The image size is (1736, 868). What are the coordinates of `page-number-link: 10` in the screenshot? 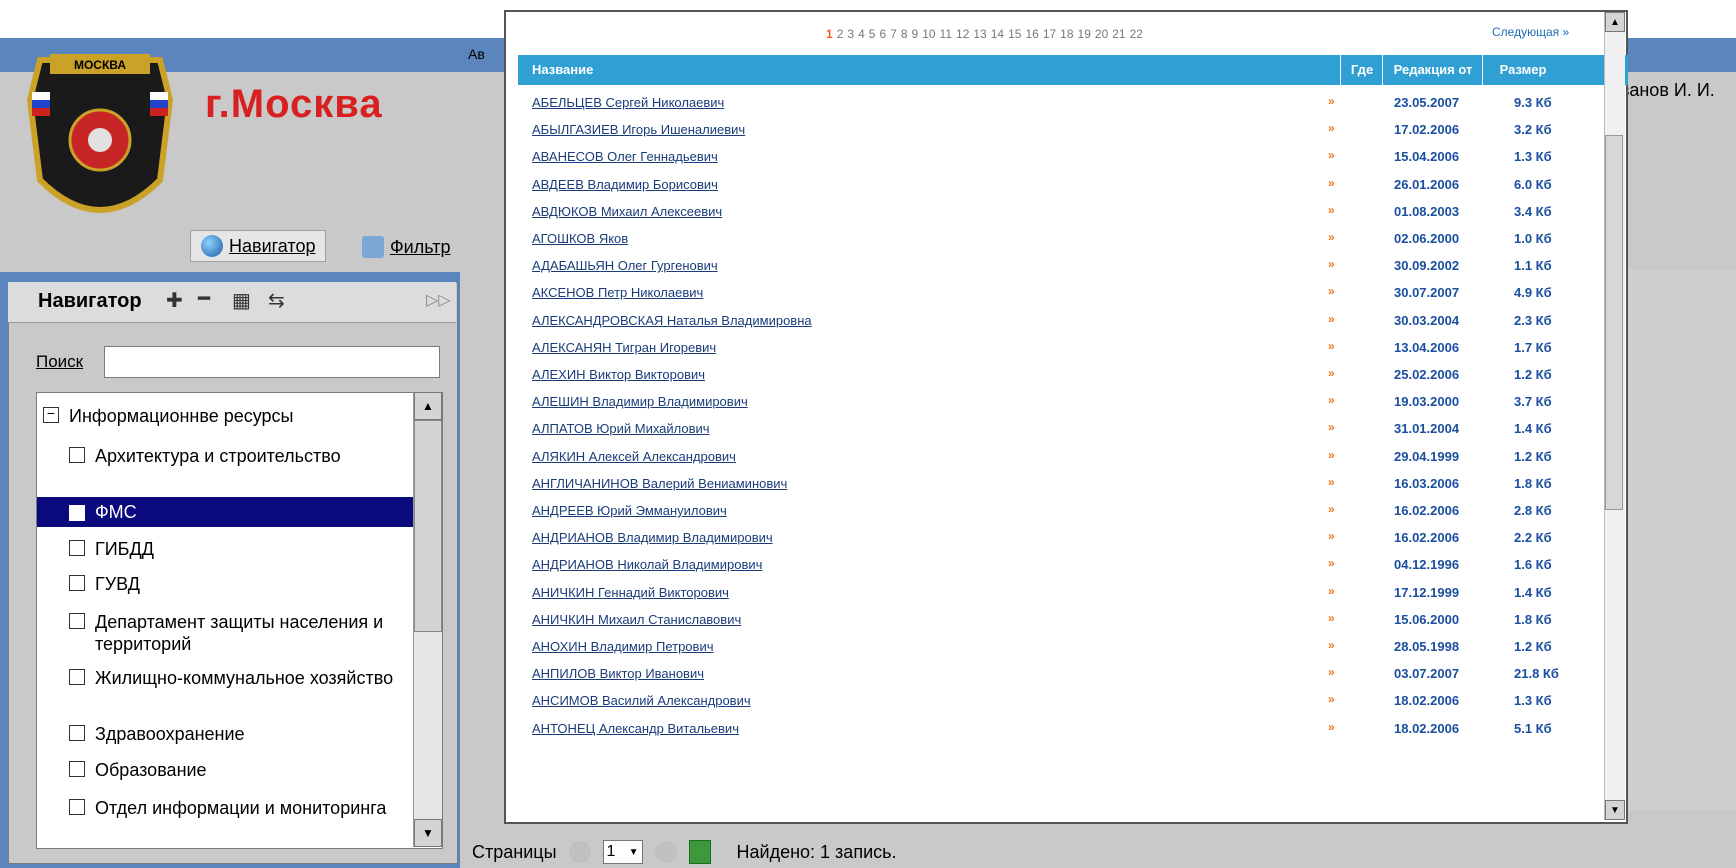 It's located at (928, 34).